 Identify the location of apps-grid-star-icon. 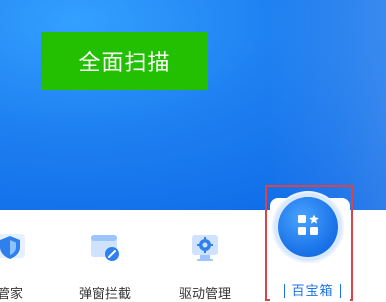
(308, 227).